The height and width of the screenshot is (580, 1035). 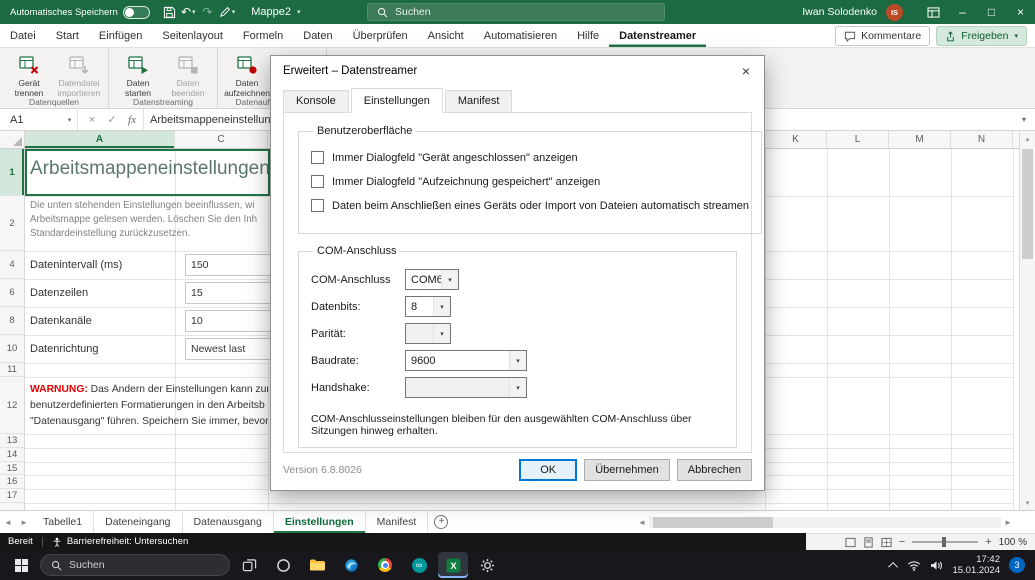 What do you see at coordinates (63, 522) in the screenshot?
I see `sheet-tab-tabelle1: Tabelle1` at bounding box center [63, 522].